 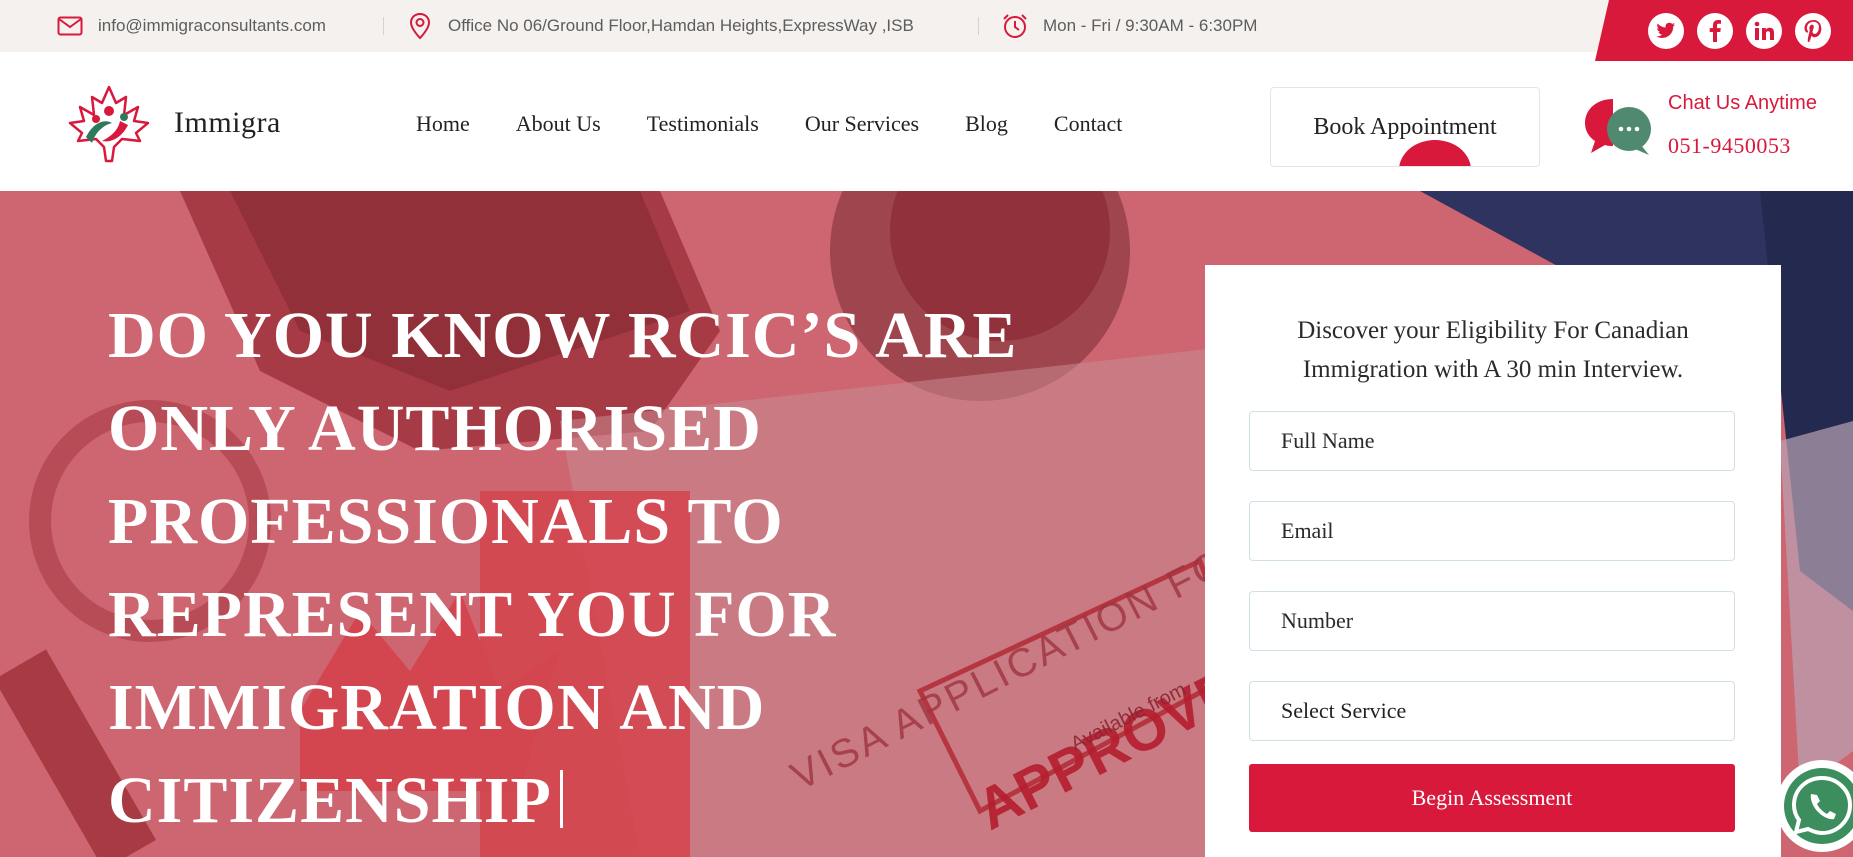 I want to click on chat-phone: 051-9450053, so click(x=1729, y=146).